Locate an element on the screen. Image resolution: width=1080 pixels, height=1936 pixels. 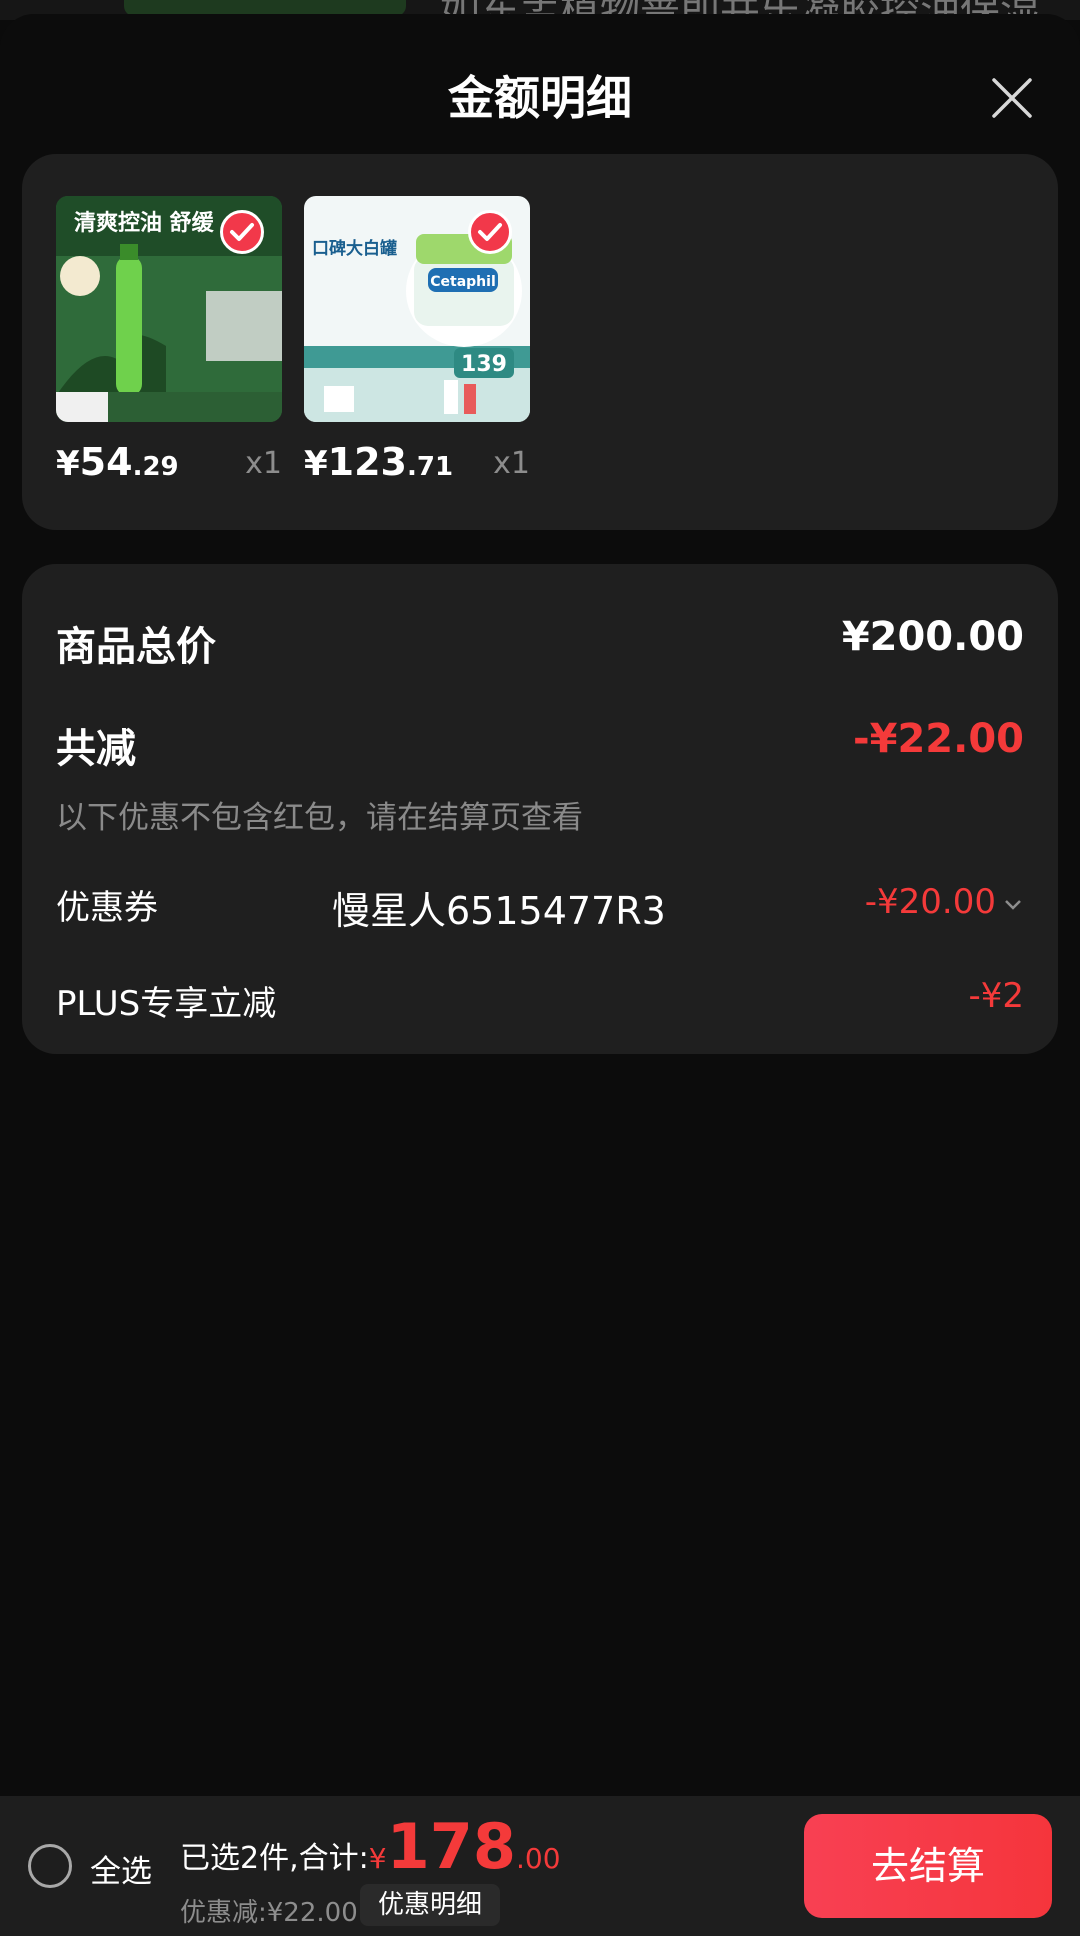
user-watermark: 慢星人6515477R3 is located at coordinates (499, 911).